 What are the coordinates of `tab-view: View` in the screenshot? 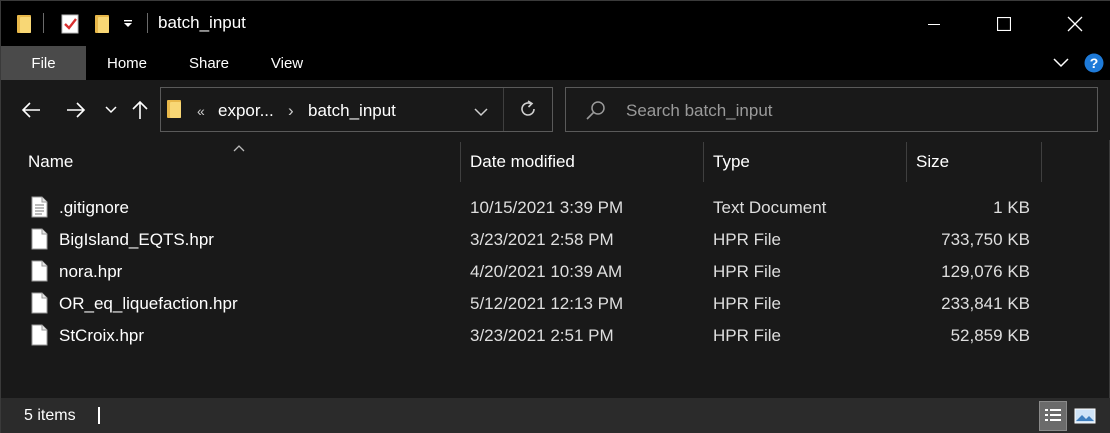 It's located at (287, 63).